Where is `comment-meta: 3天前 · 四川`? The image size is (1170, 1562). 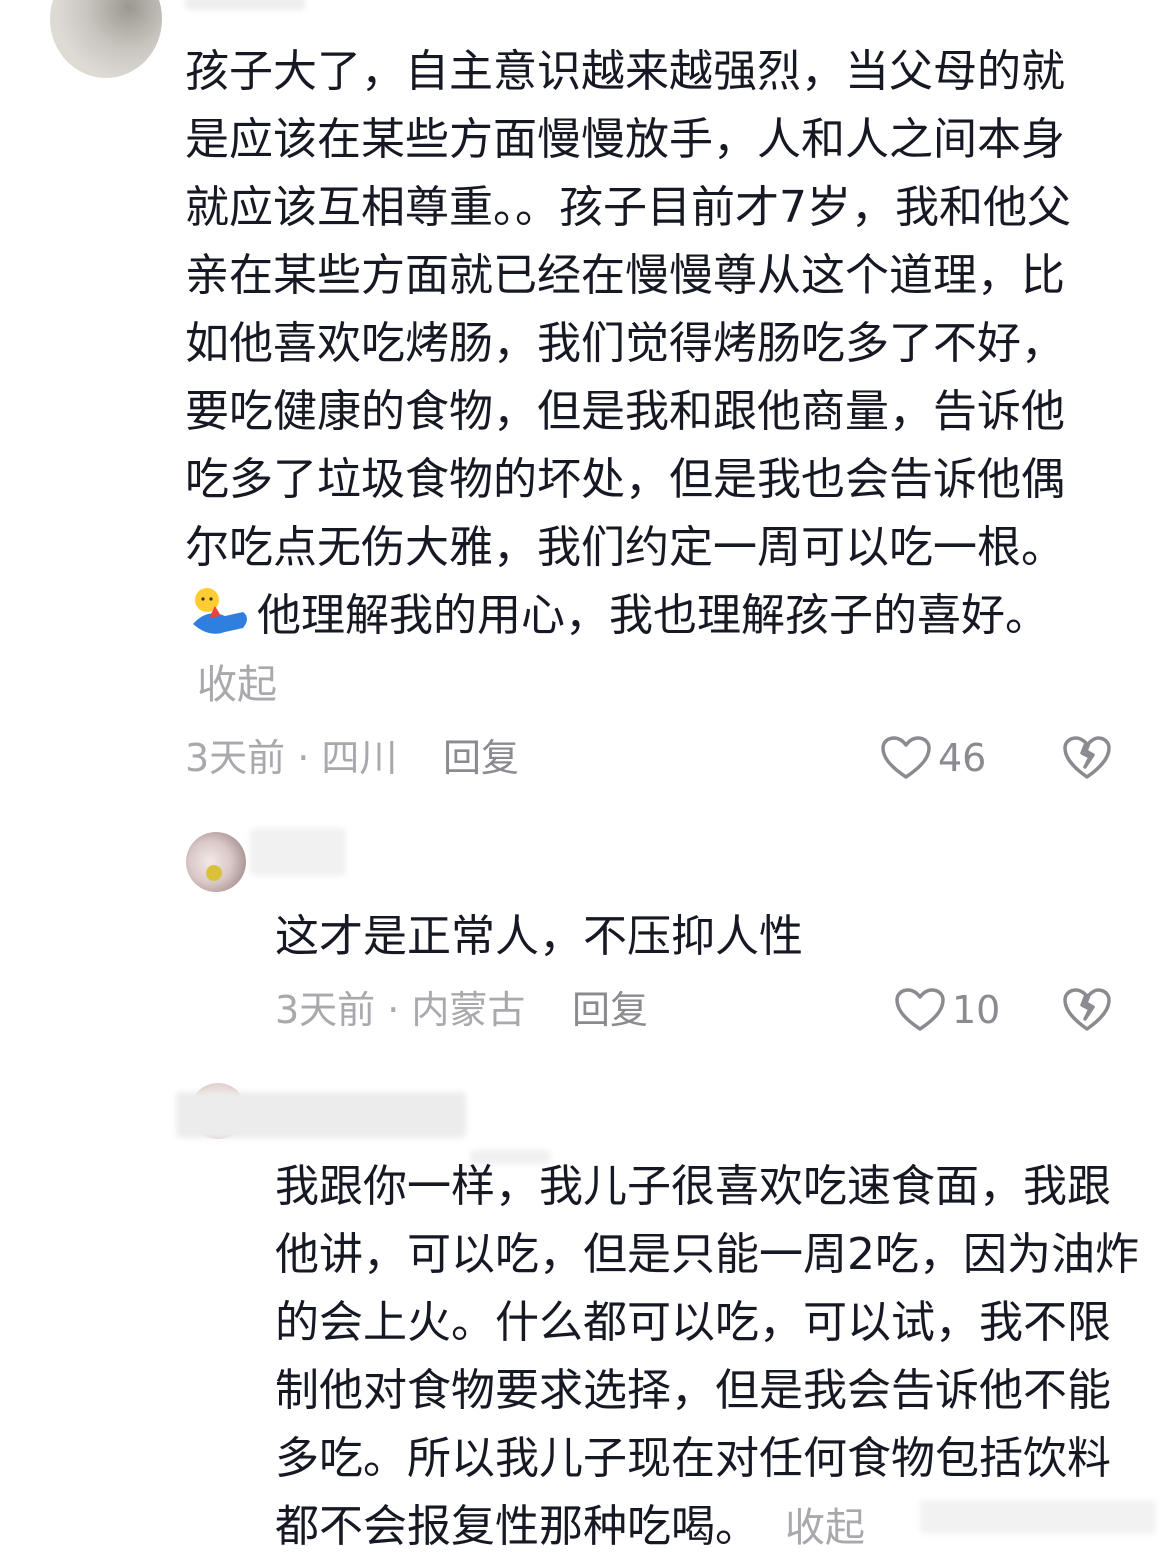
comment-meta: 3天前 · 四川 is located at coordinates (291, 758).